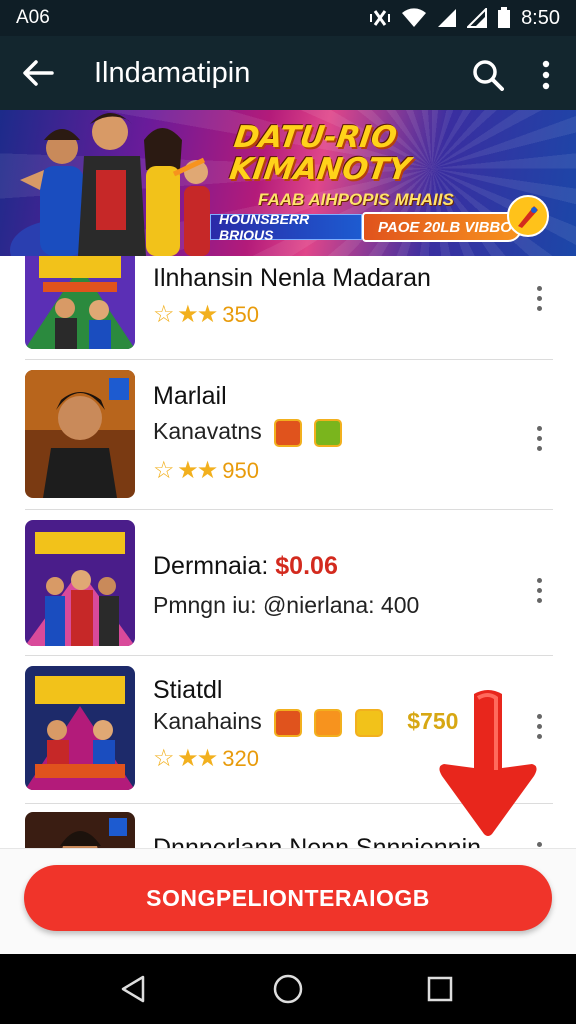  I want to click on item-rating: ☆ ★★ 320, so click(206, 758).